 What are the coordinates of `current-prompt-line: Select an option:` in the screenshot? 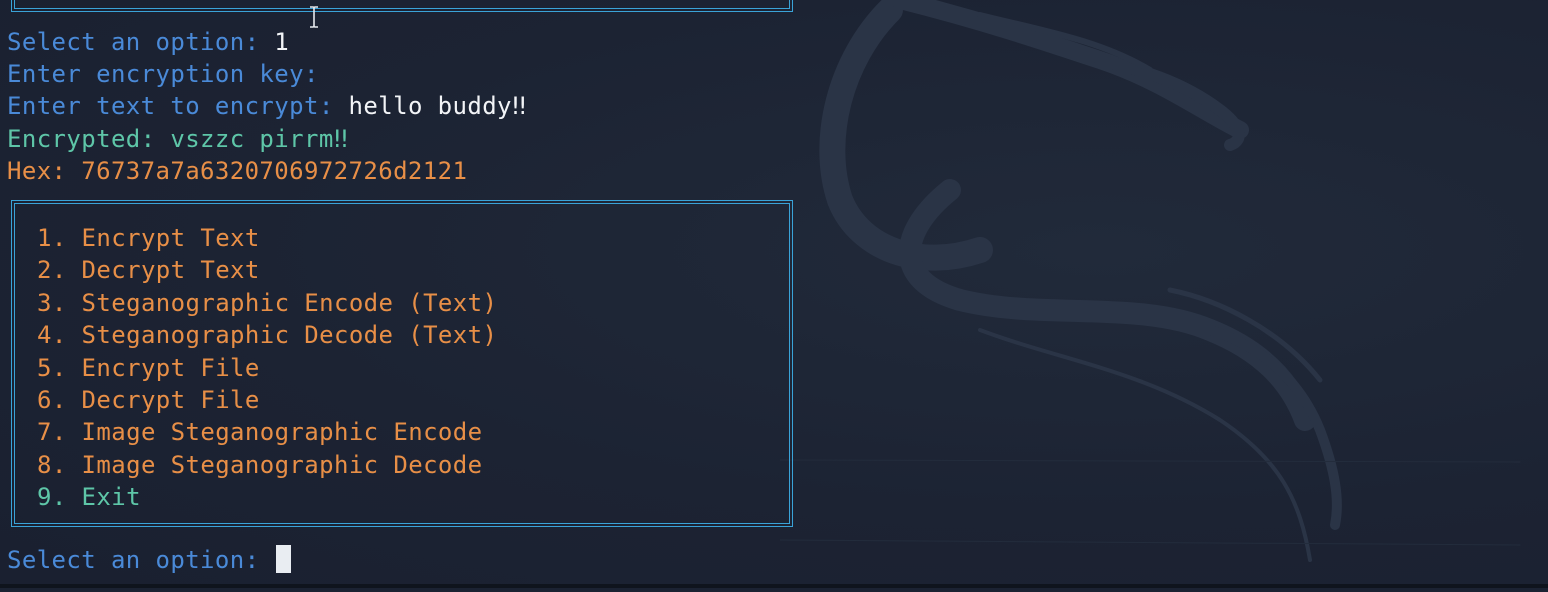 It's located at (149, 560).